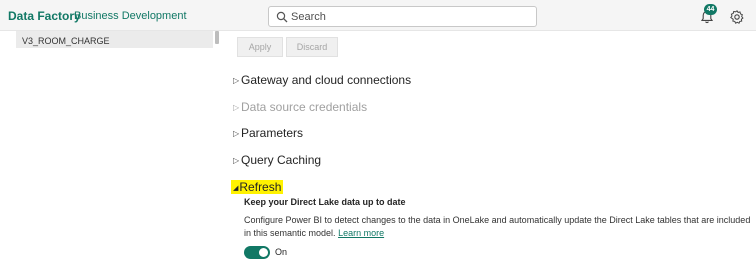 Image resolution: width=756 pixels, height=261 pixels. I want to click on search-icon, so click(282, 17).